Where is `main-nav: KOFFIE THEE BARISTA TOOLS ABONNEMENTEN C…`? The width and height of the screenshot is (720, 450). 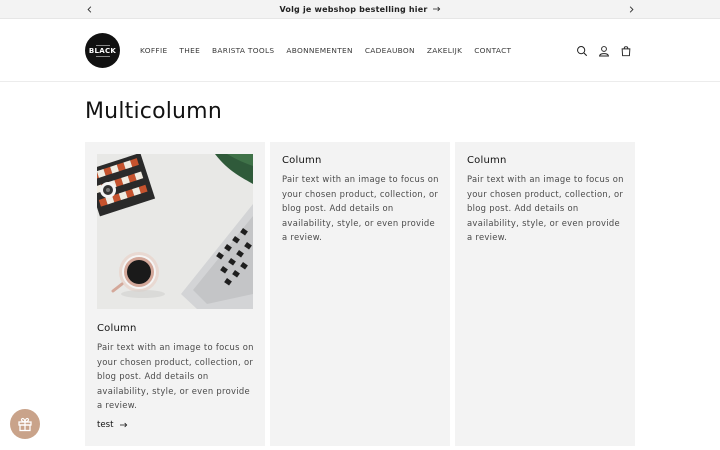 main-nav: KOFFIE THEE BARISTA TOOLS ABONNEMENTEN C… is located at coordinates (331, 50).